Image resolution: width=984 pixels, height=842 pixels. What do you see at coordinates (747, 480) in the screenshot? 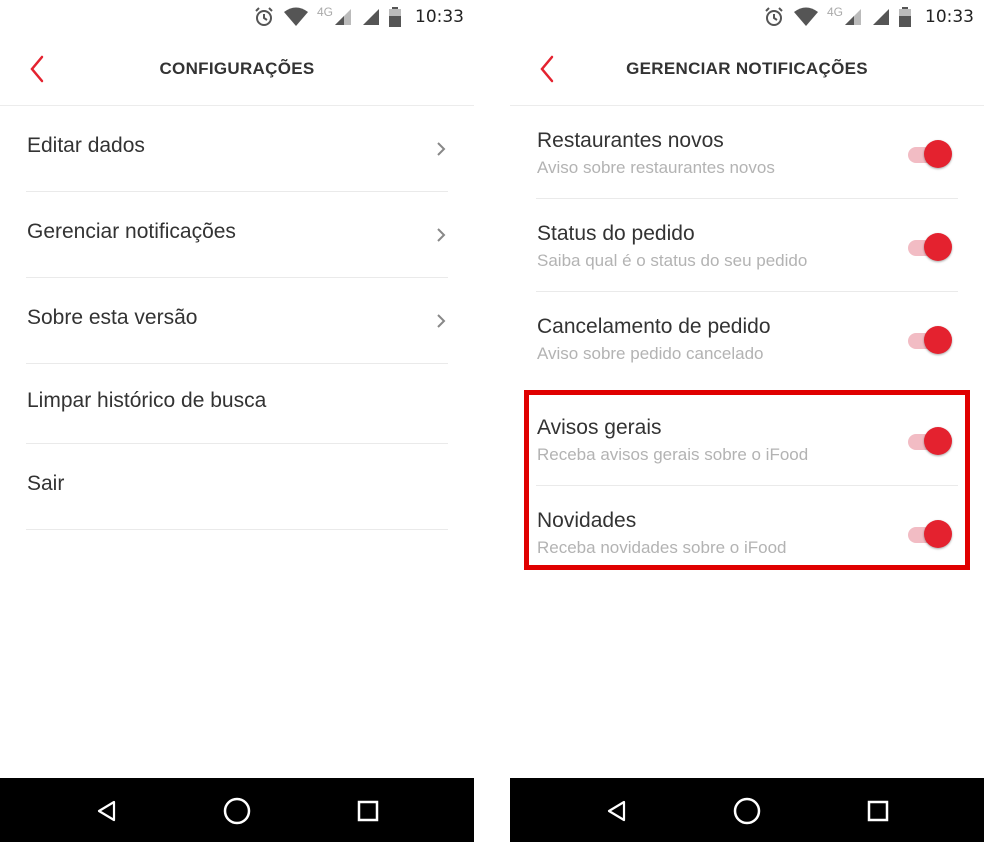
I see `highlight-box` at bounding box center [747, 480].